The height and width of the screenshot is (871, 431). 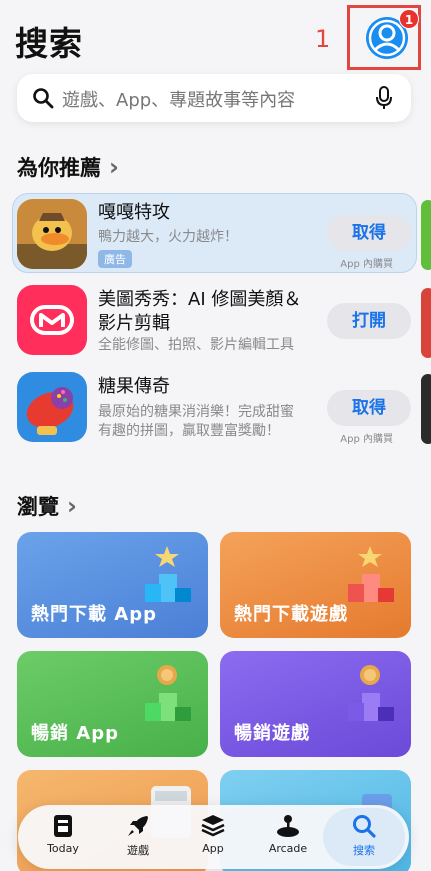 I want to click on header: 搜索 1 1, so click(x=215, y=37).